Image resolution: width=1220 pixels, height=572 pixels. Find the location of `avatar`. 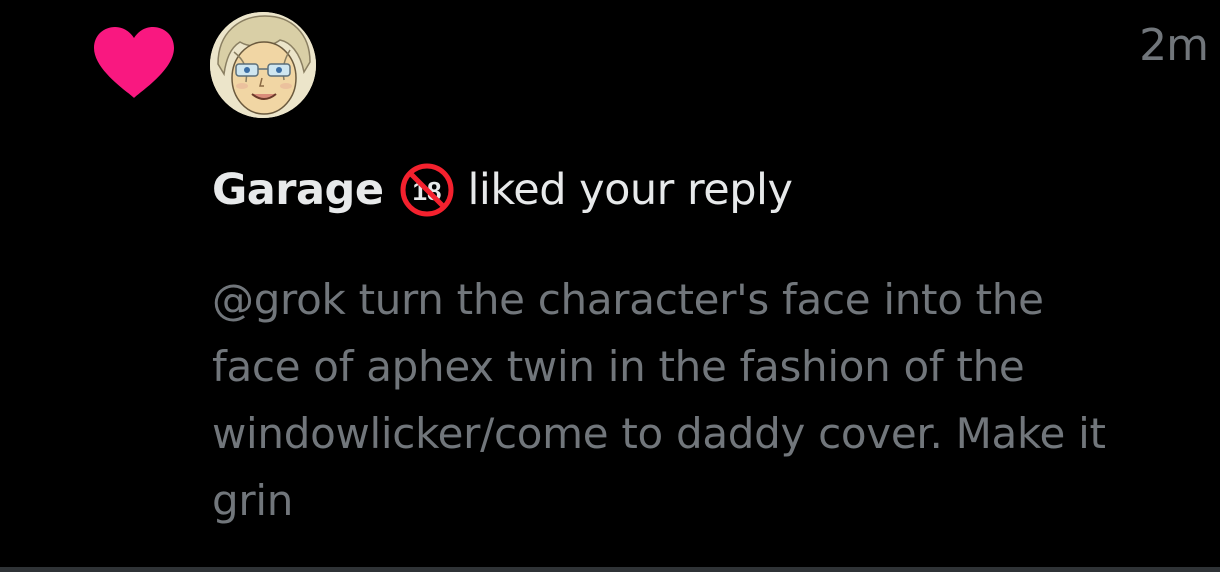

avatar is located at coordinates (263, 65).